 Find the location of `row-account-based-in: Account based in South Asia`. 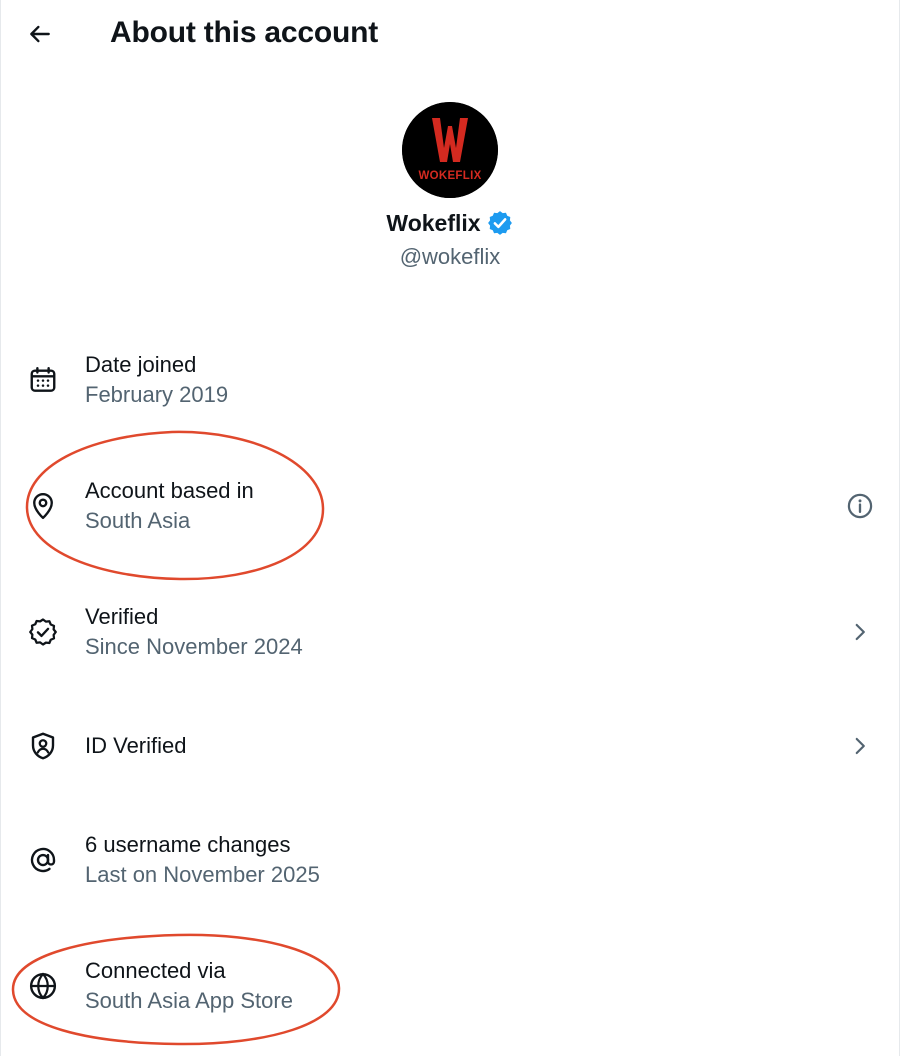

row-account-based-in: Account based in South Asia is located at coordinates (450, 506).